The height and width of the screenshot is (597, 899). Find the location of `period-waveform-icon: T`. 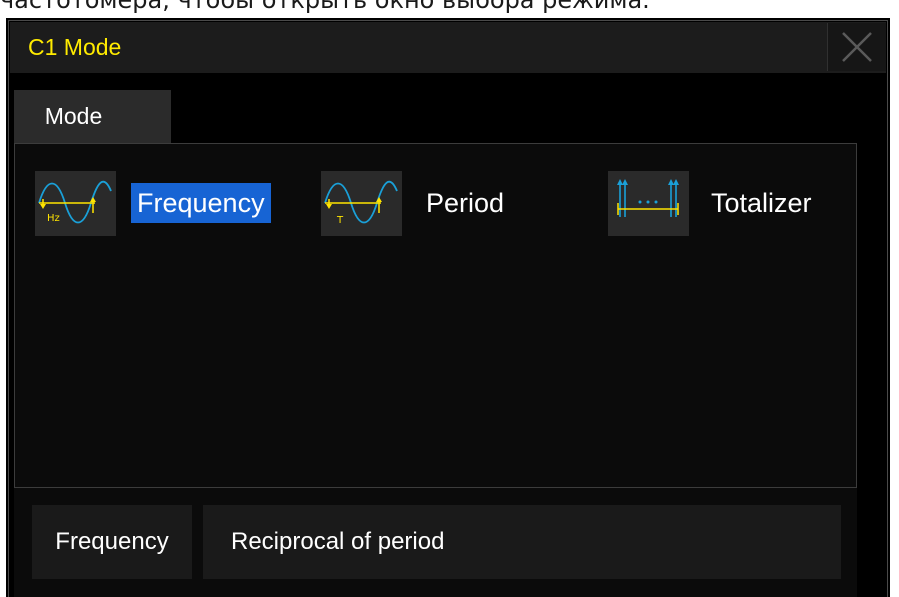

period-waveform-icon: T is located at coordinates (361, 203).